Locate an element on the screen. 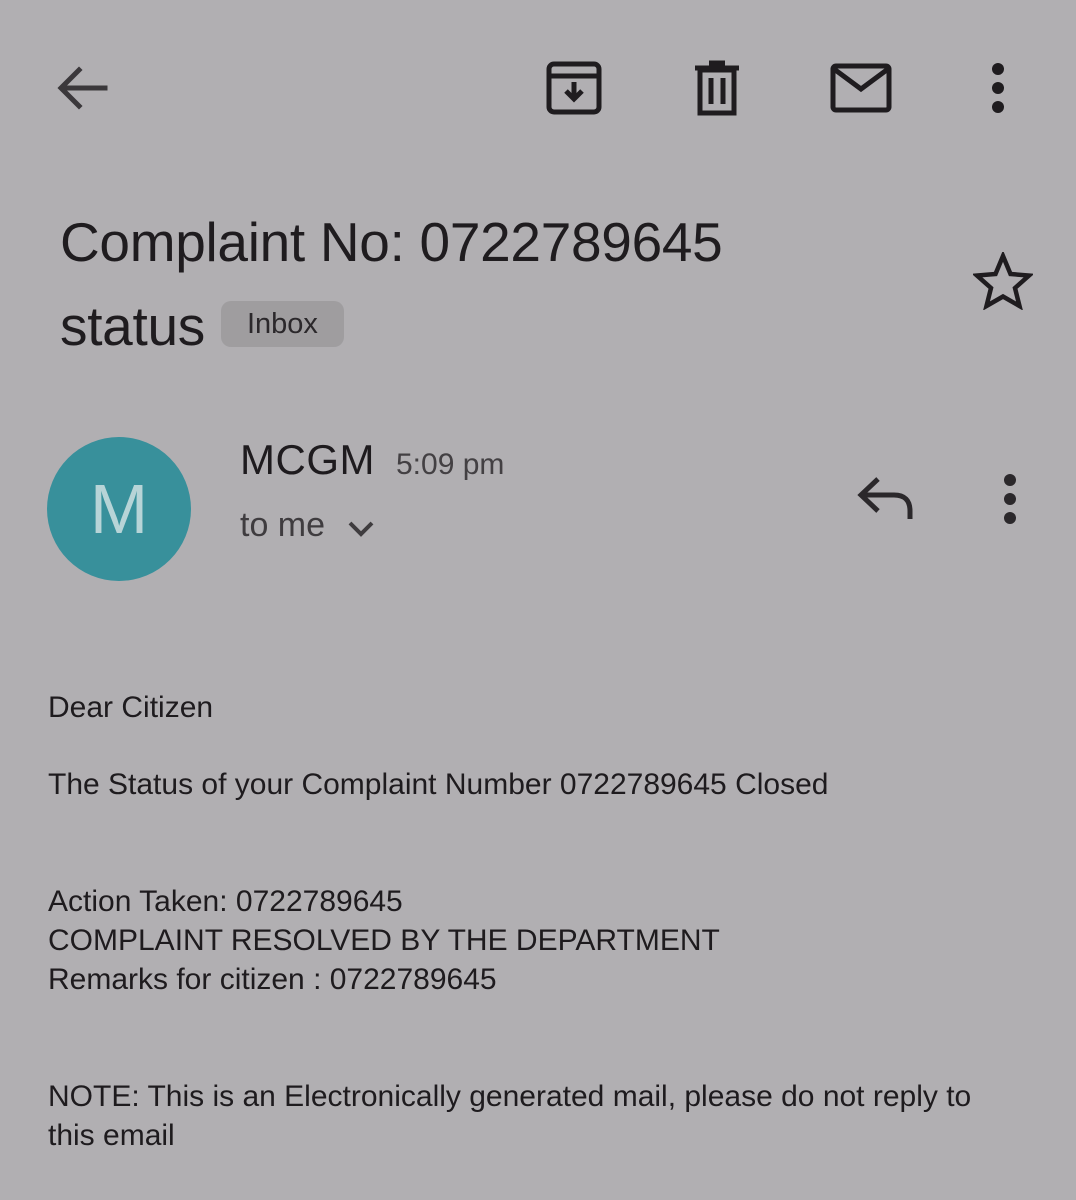 The height and width of the screenshot is (1200, 1076). email-time: 5:09 pm is located at coordinates (450, 464).